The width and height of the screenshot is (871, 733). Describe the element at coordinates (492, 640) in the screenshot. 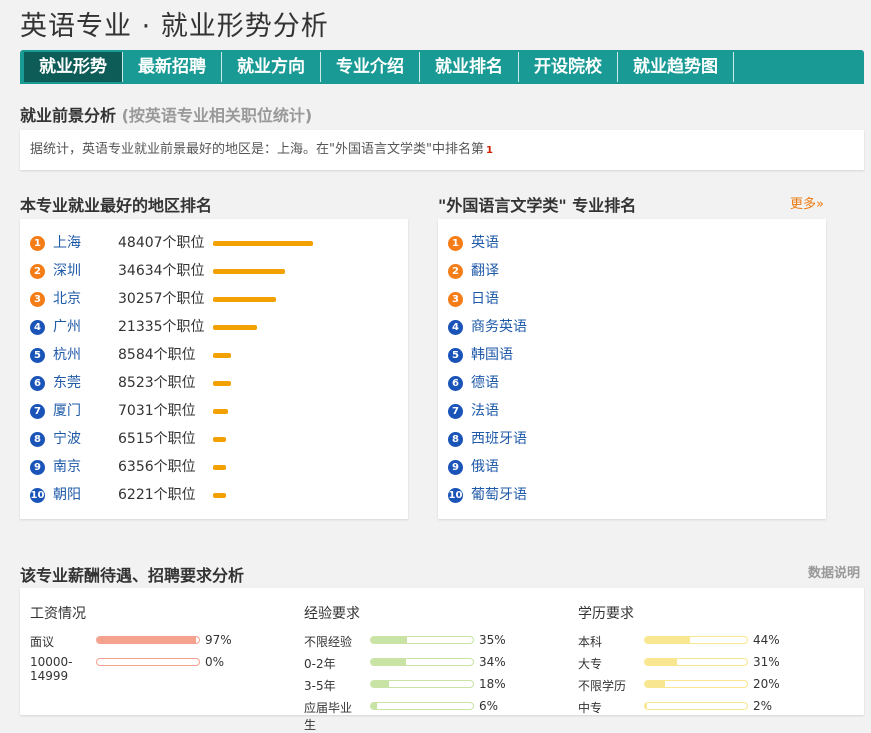

I see `stat-percent: 35%` at that location.